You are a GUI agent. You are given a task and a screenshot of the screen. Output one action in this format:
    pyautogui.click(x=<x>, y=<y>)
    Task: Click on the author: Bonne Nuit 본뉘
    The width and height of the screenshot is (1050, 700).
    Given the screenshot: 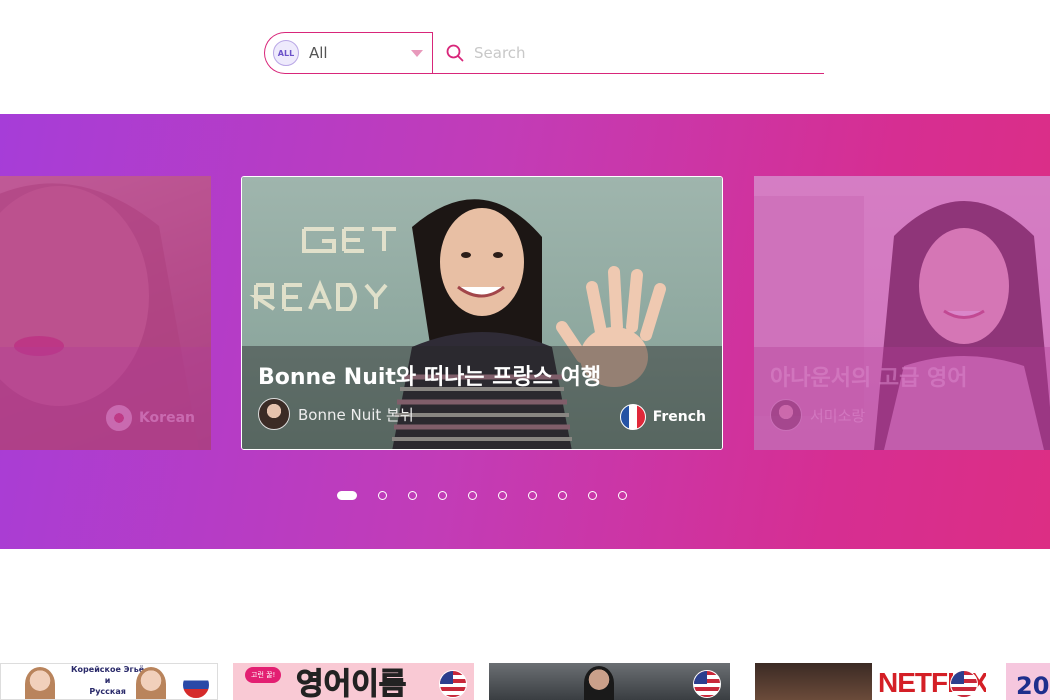 What is the action you would take?
    pyautogui.click(x=336, y=414)
    